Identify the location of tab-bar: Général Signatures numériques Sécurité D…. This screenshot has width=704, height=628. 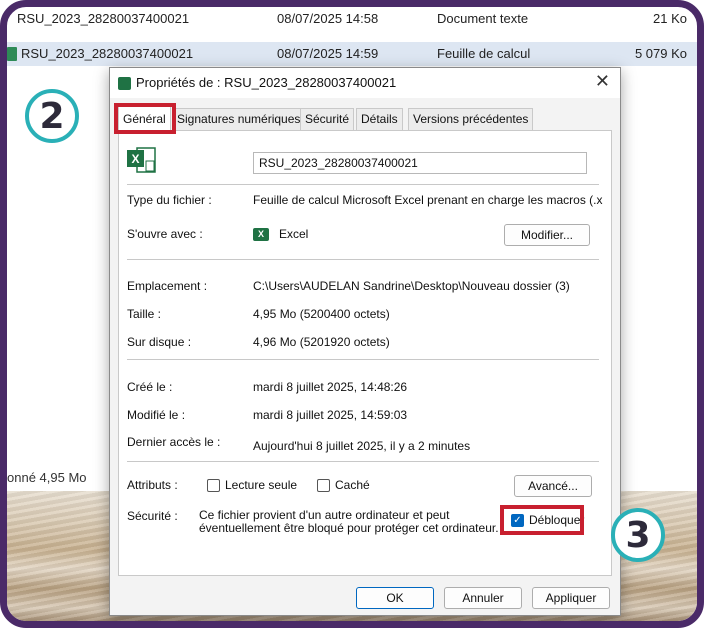
(365, 118).